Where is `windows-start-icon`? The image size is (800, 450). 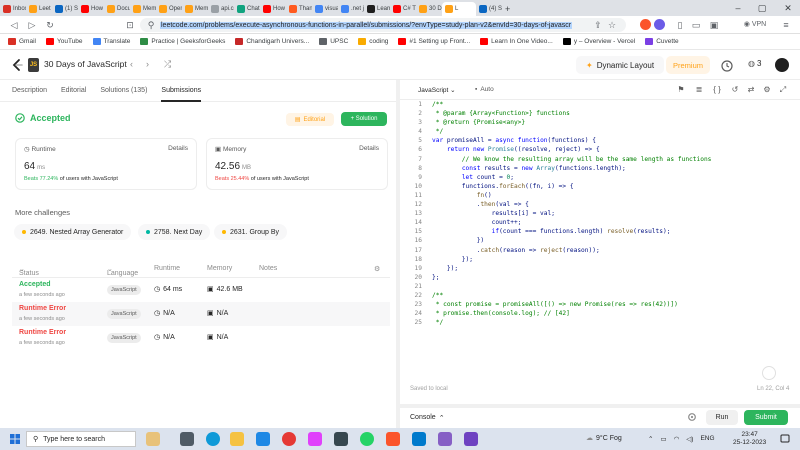 windows-start-icon is located at coordinates (15, 439).